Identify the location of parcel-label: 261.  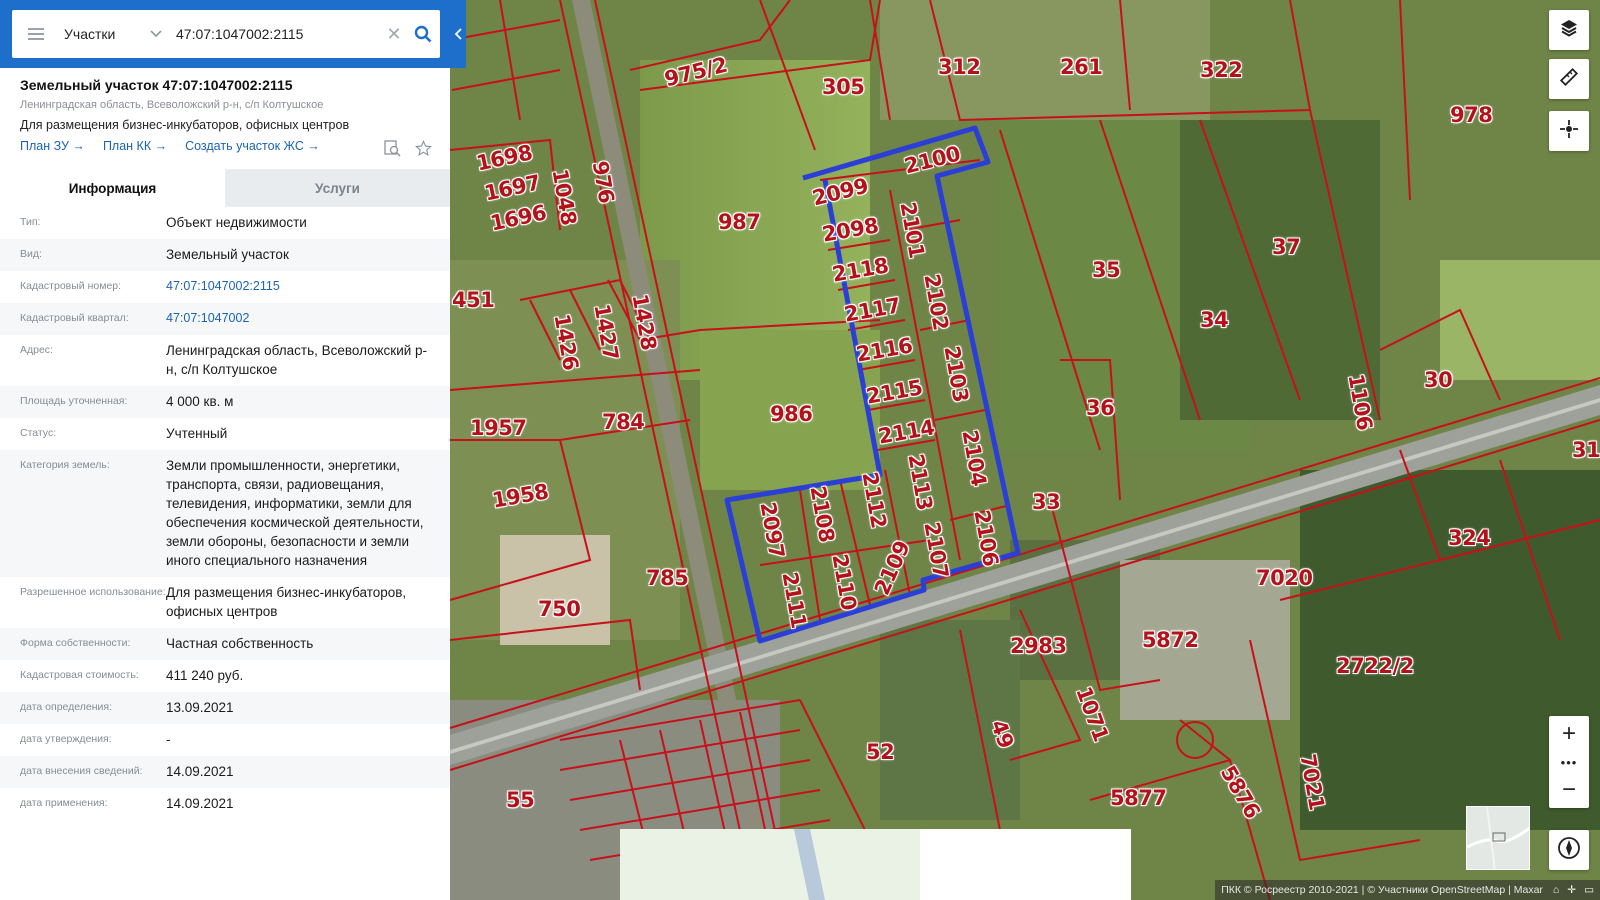
(1081, 67).